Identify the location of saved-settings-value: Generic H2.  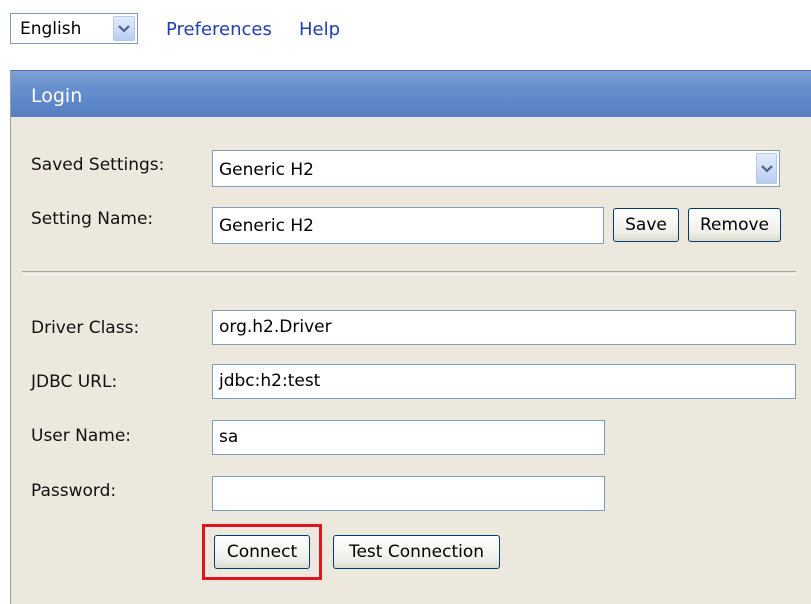
(266, 170).